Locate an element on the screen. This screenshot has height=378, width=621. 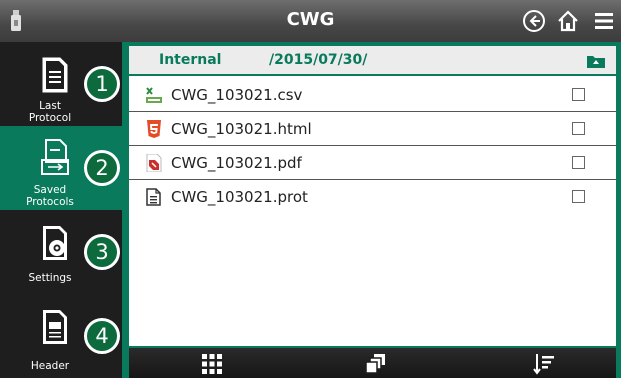
menu-icon is located at coordinates (604, 21).